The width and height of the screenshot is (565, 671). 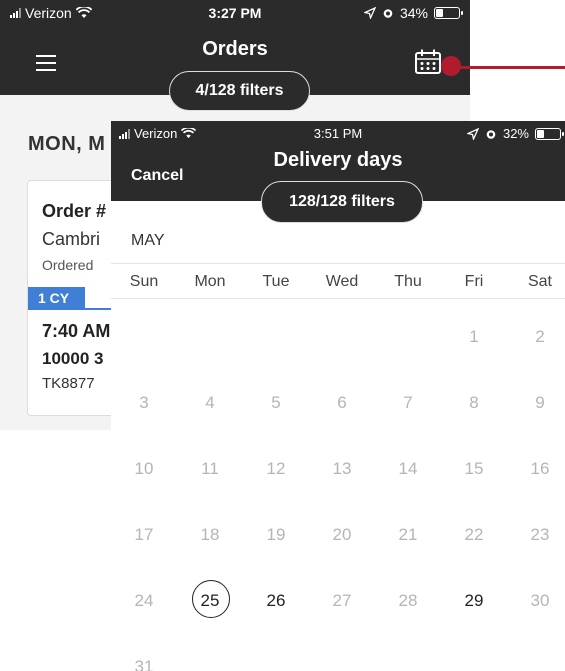 What do you see at coordinates (46, 63) in the screenshot?
I see `menu-icon` at bounding box center [46, 63].